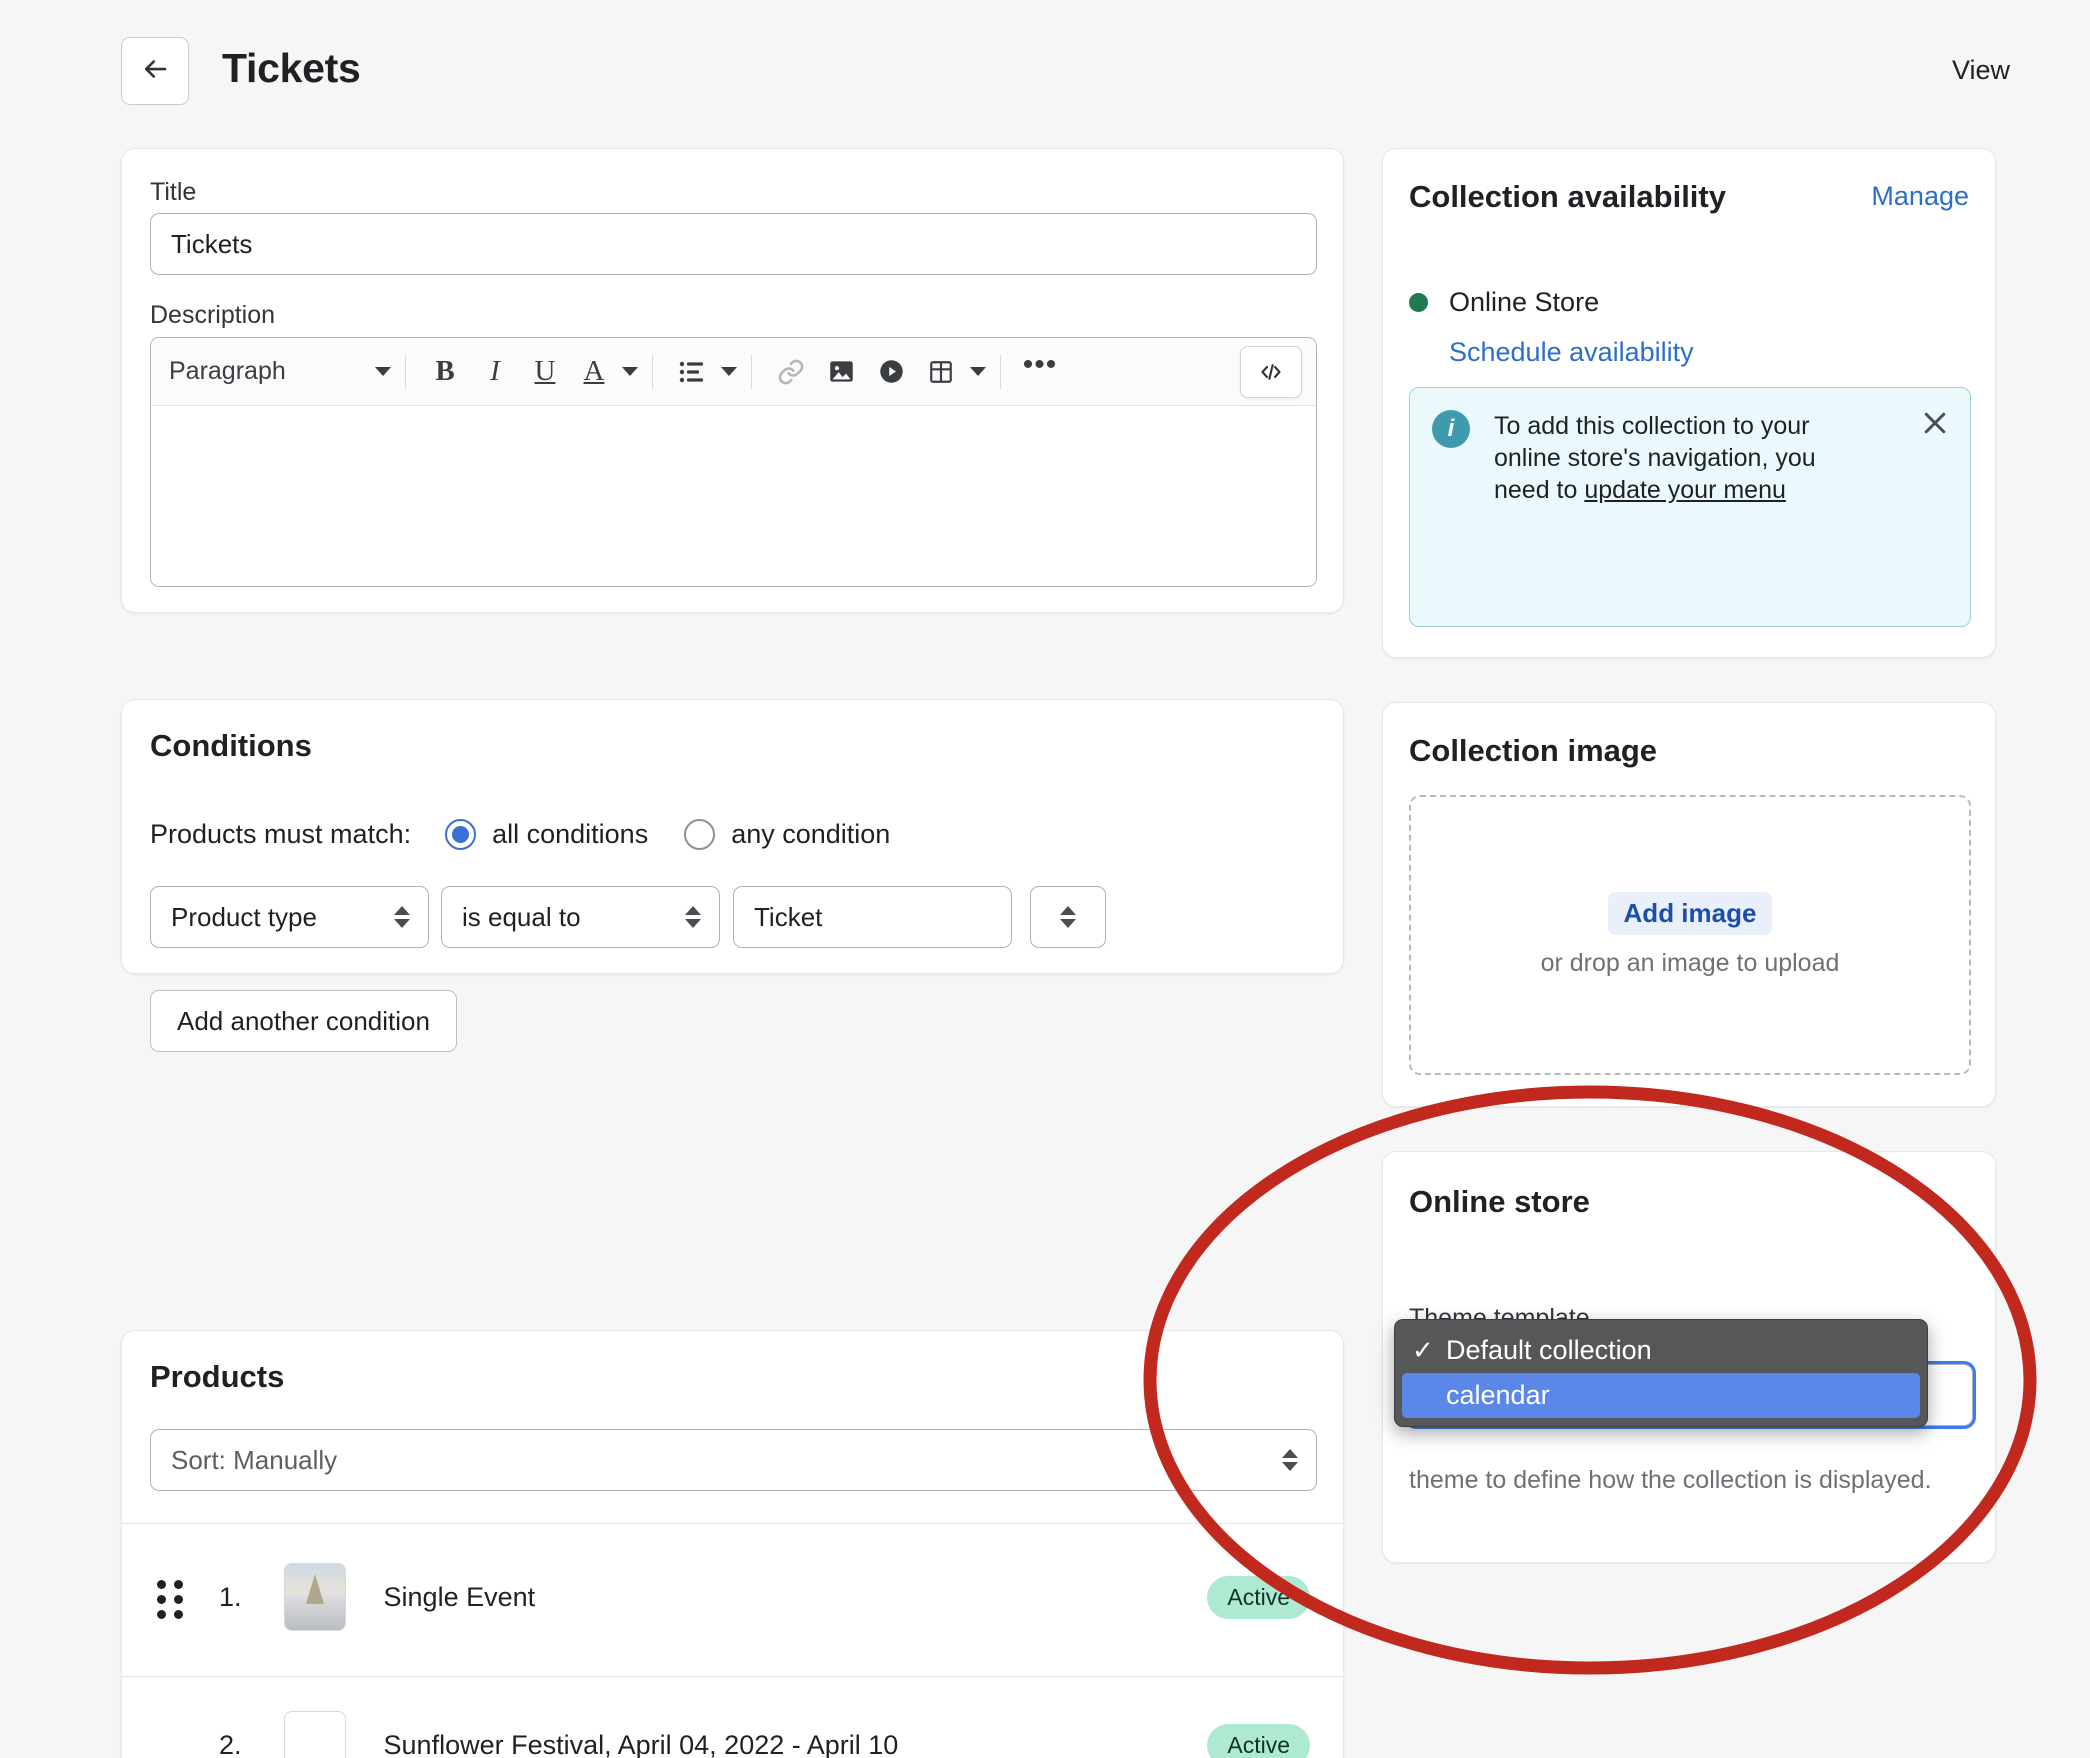 The width and height of the screenshot is (2090, 1758). What do you see at coordinates (872, 917) in the screenshot?
I see `condition-value-input` at bounding box center [872, 917].